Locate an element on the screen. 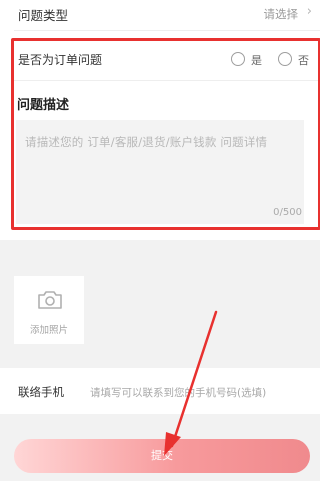  camera-icon is located at coordinates (50, 300).